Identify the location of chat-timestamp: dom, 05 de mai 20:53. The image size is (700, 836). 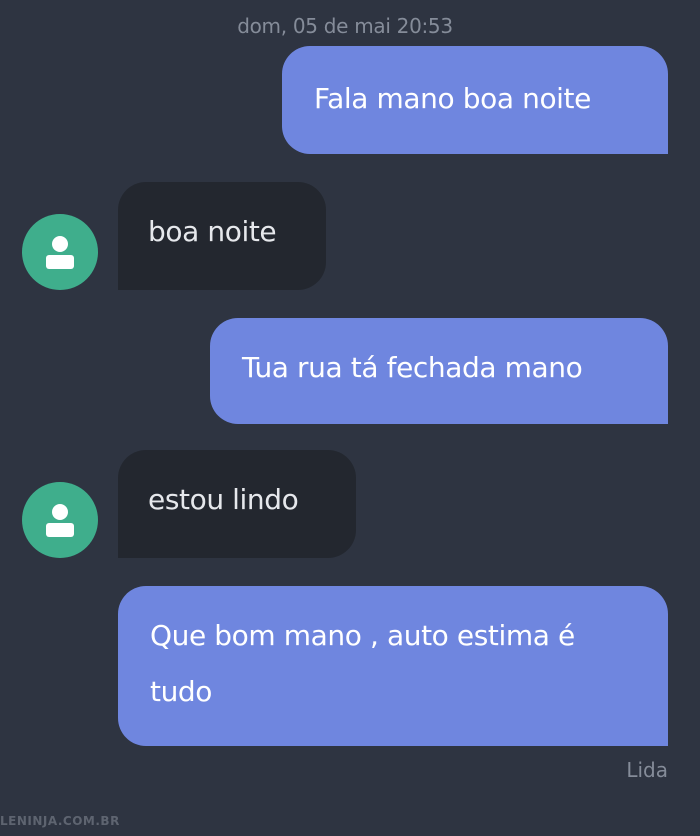
(345, 26).